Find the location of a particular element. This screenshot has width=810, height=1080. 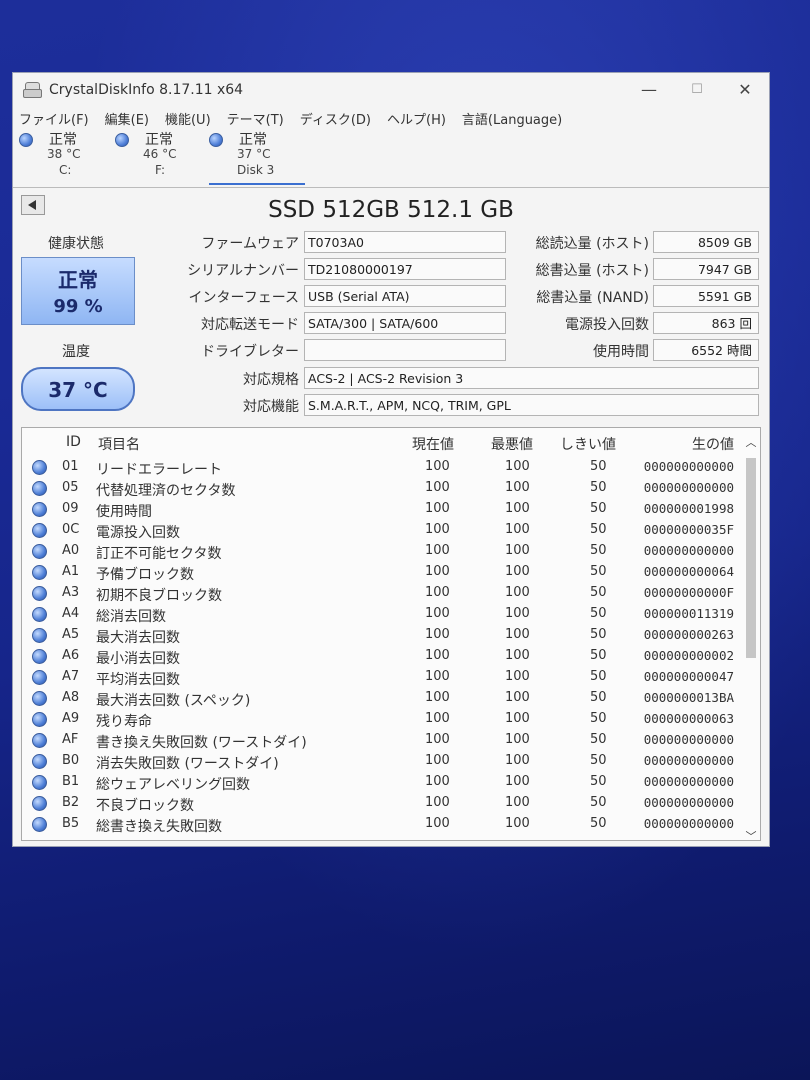

cell-id: A5 is located at coordinates (71, 634).